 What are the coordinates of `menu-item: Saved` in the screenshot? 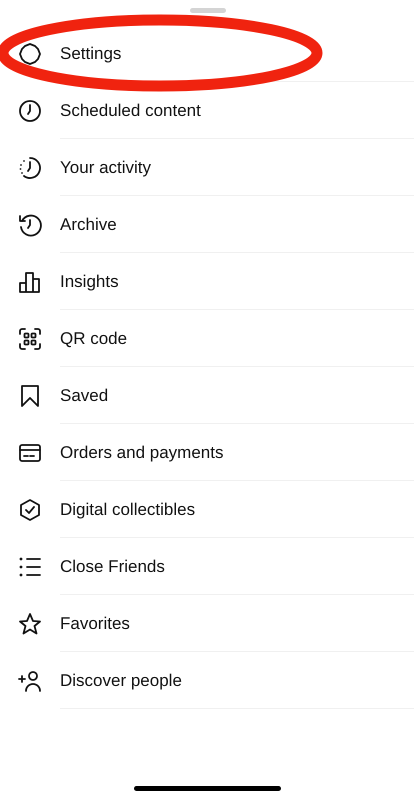 It's located at (207, 395).